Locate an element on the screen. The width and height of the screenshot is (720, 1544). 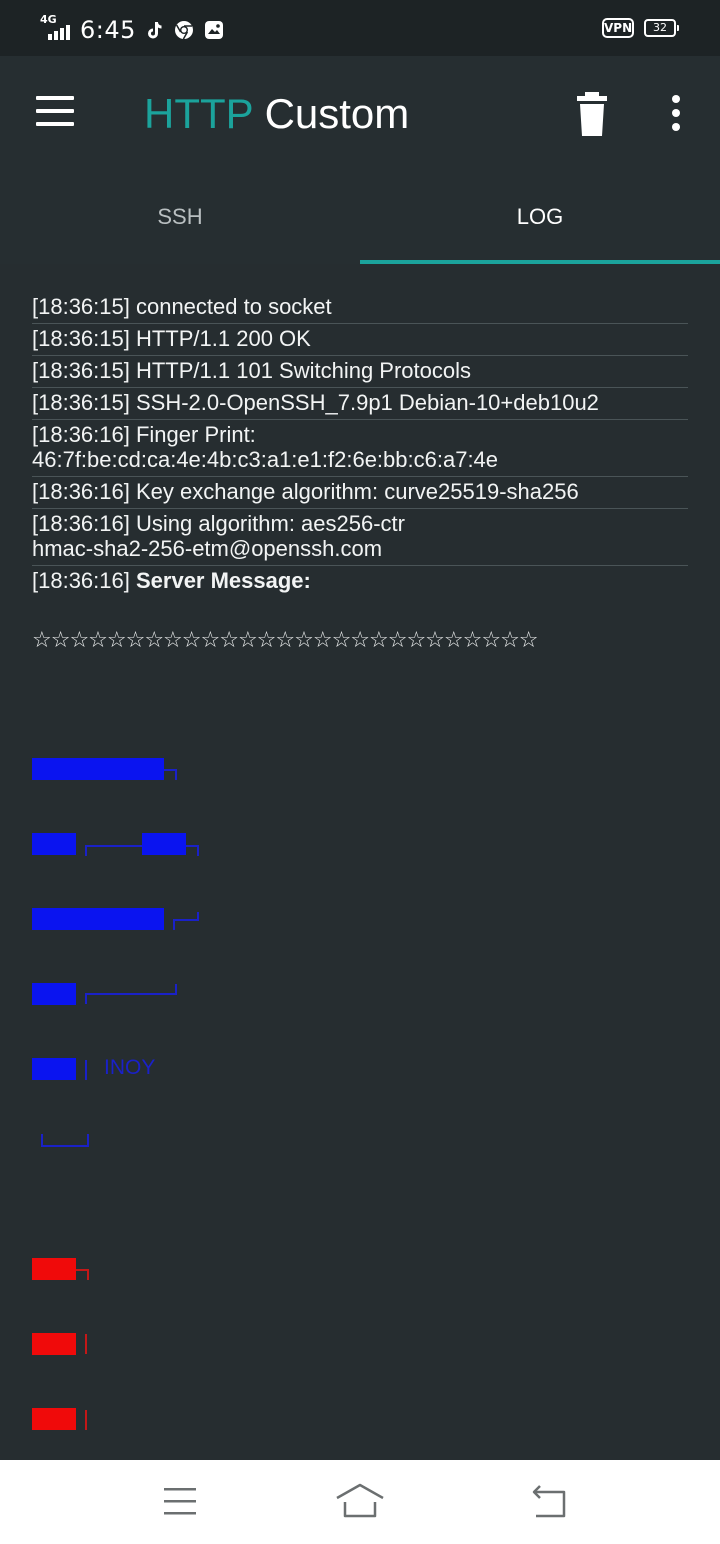
home-button is located at coordinates (360, 1502).